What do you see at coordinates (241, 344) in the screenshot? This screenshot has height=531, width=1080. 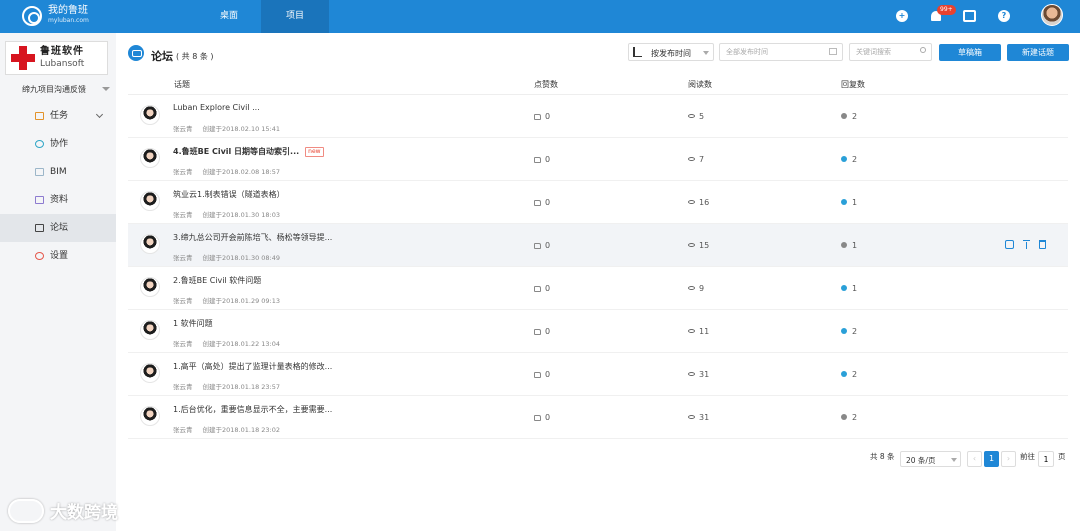 I see `topic-date: 创建于2018.01.22 13:04` at bounding box center [241, 344].